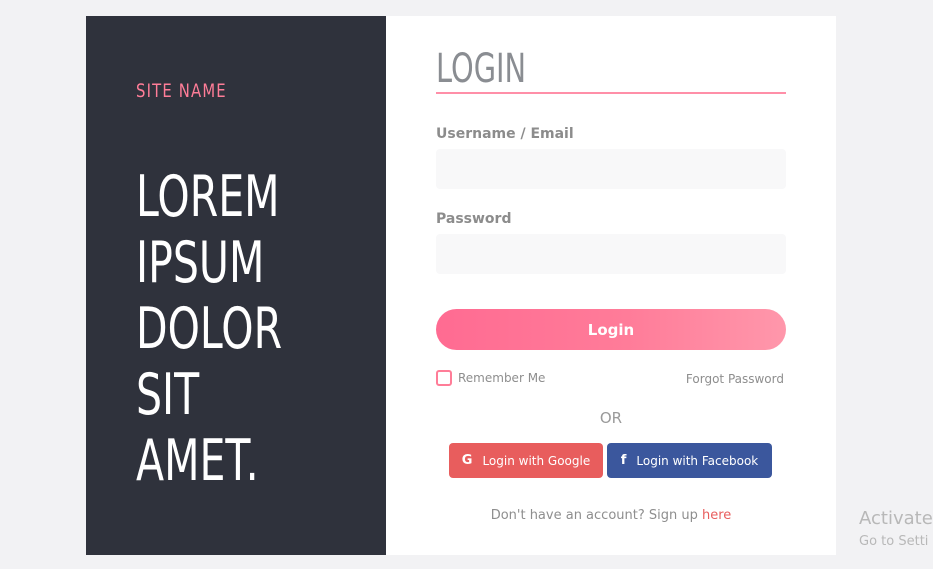 This screenshot has width=933, height=569. Describe the element at coordinates (481, 69) in the screenshot. I see `page-title-text: LOGIN` at that location.